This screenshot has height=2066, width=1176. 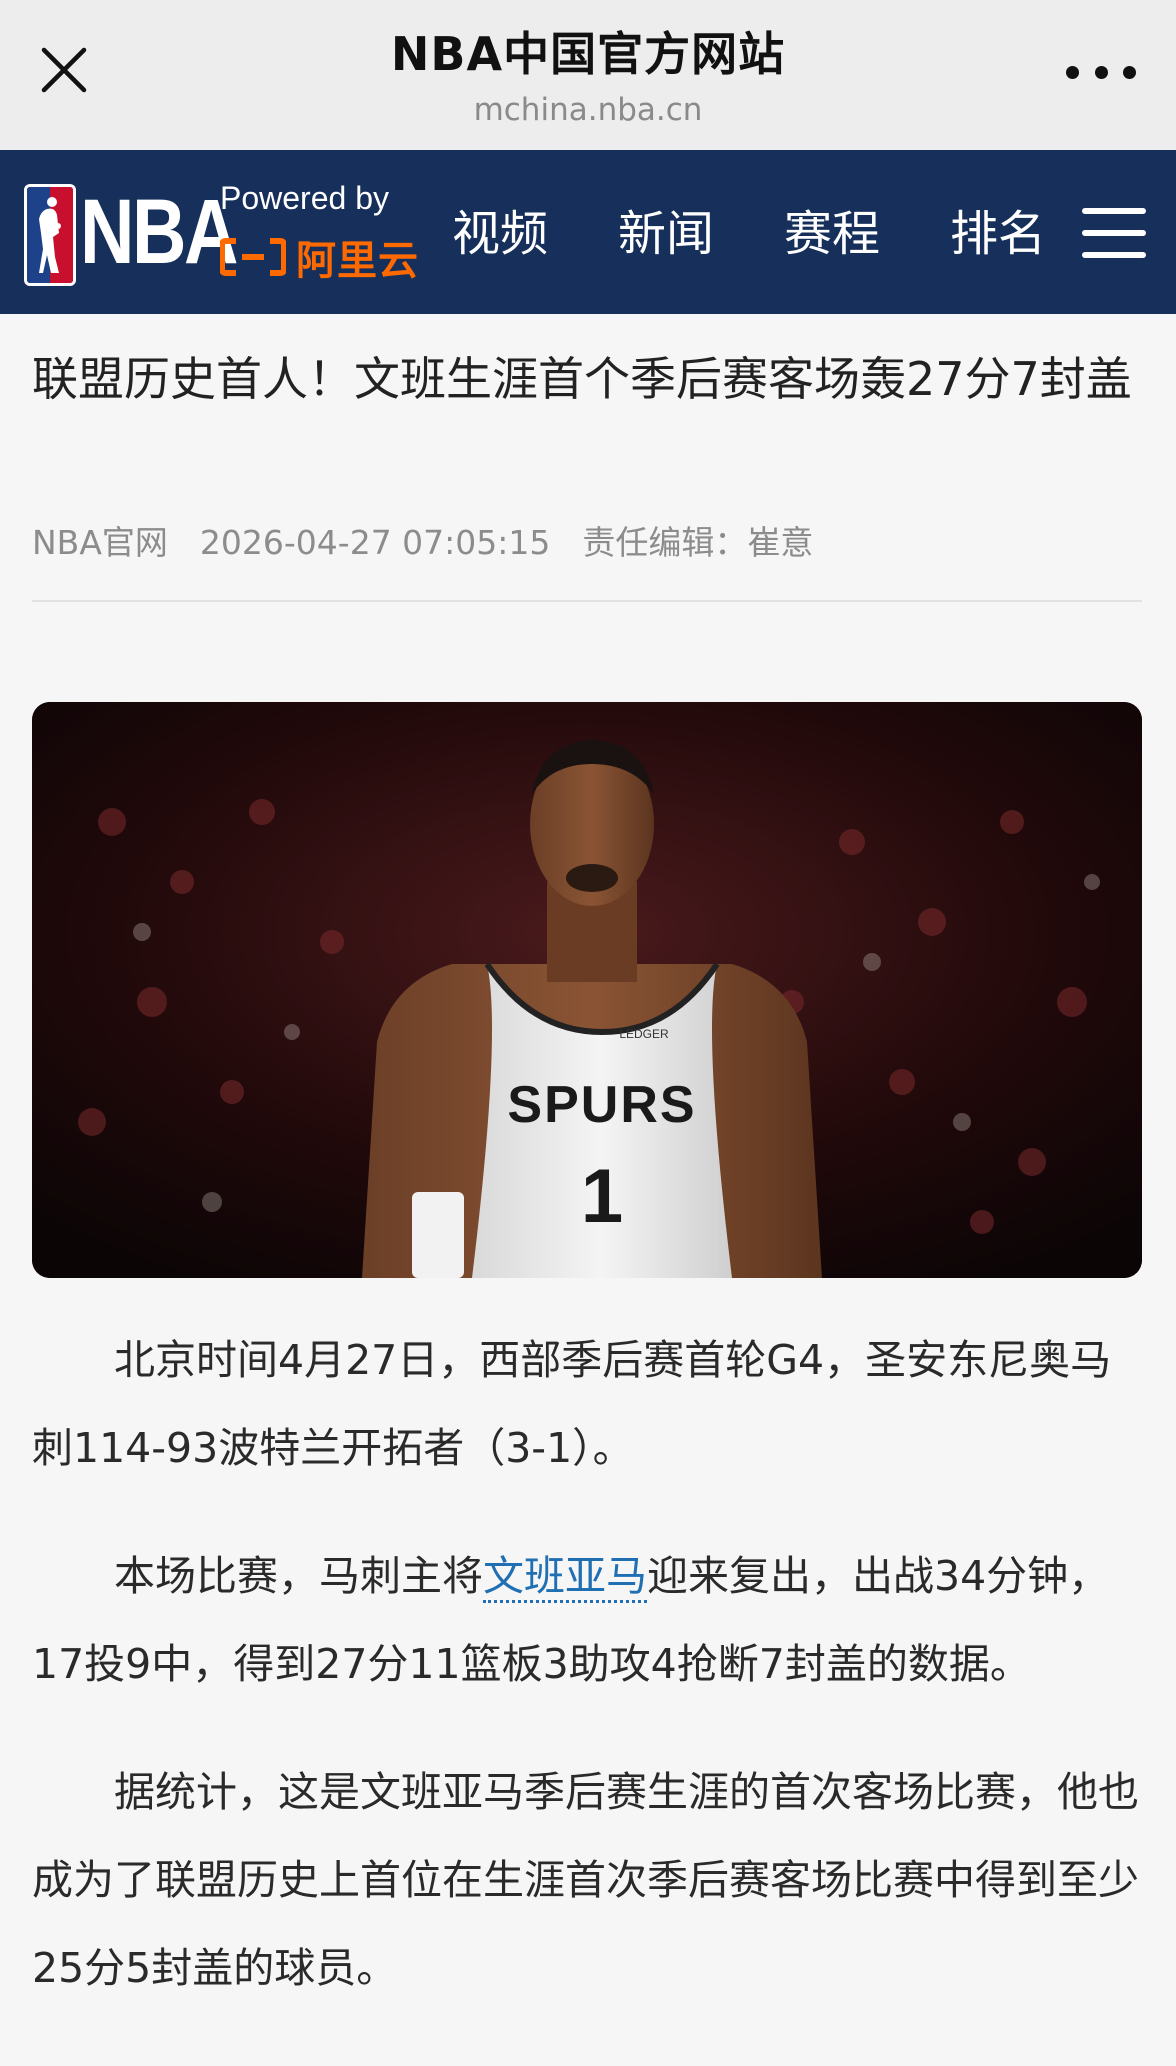 I want to click on more-icon, so click(x=1101, y=72).